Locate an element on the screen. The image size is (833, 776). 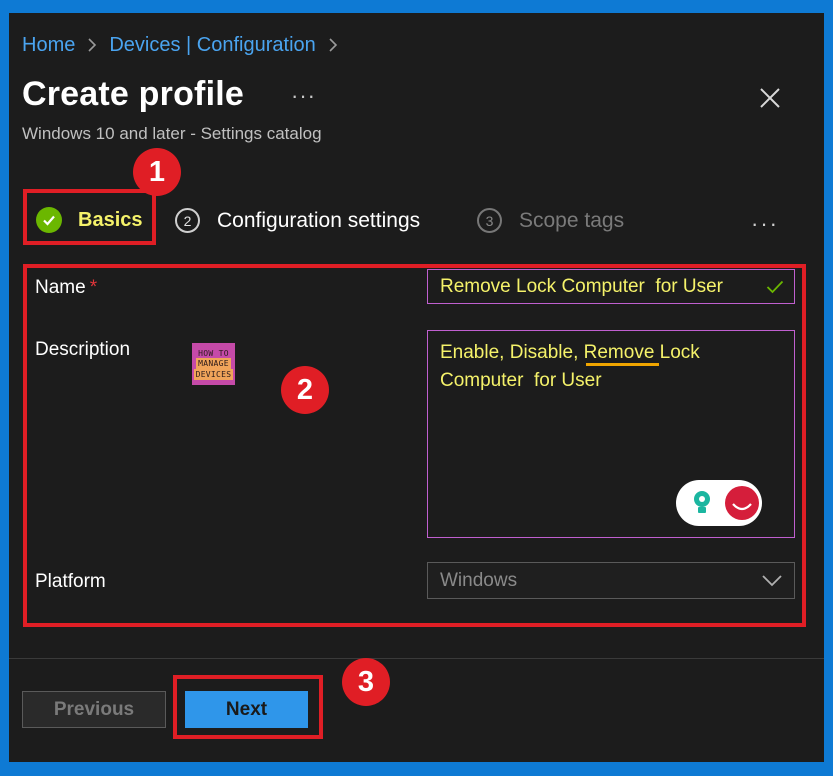
platform-label: Platform is located at coordinates (70, 581).